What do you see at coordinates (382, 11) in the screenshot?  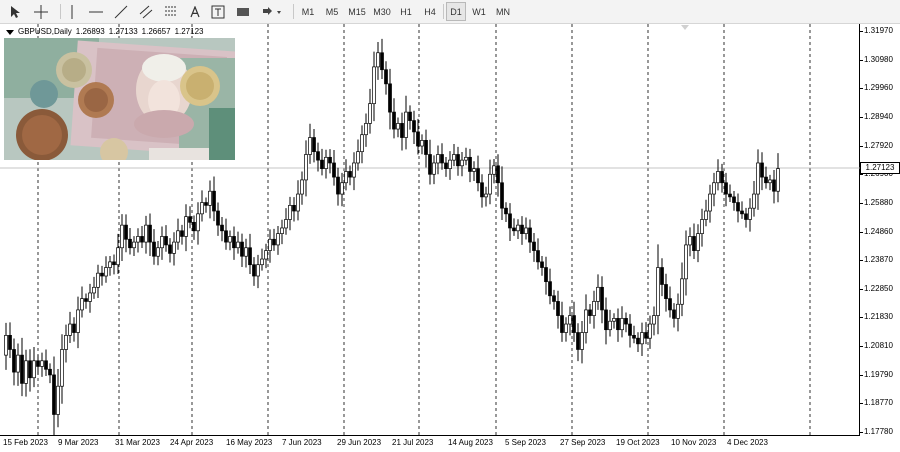 I see `timeframe-m30: M30` at bounding box center [382, 11].